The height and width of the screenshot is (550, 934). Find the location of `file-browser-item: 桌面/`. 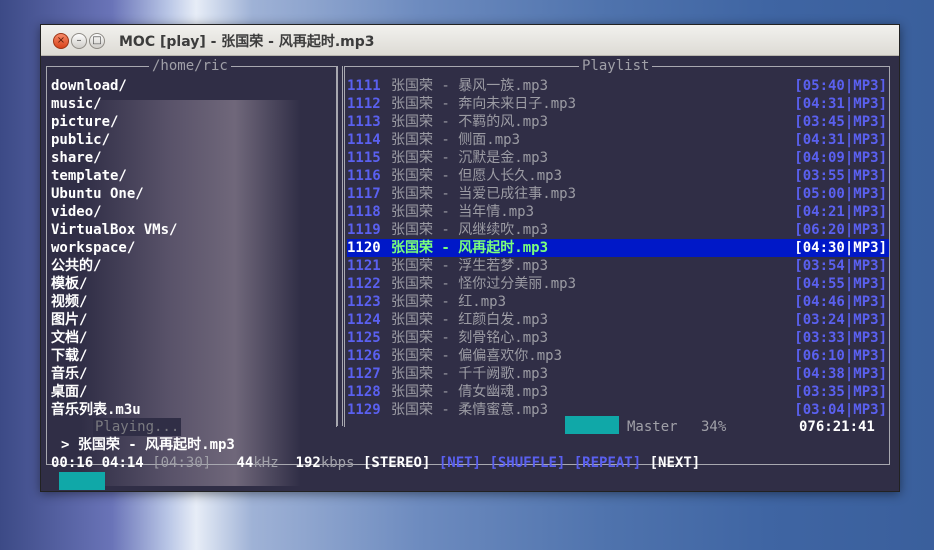

file-browser-item: 桌面/ is located at coordinates (114, 392).